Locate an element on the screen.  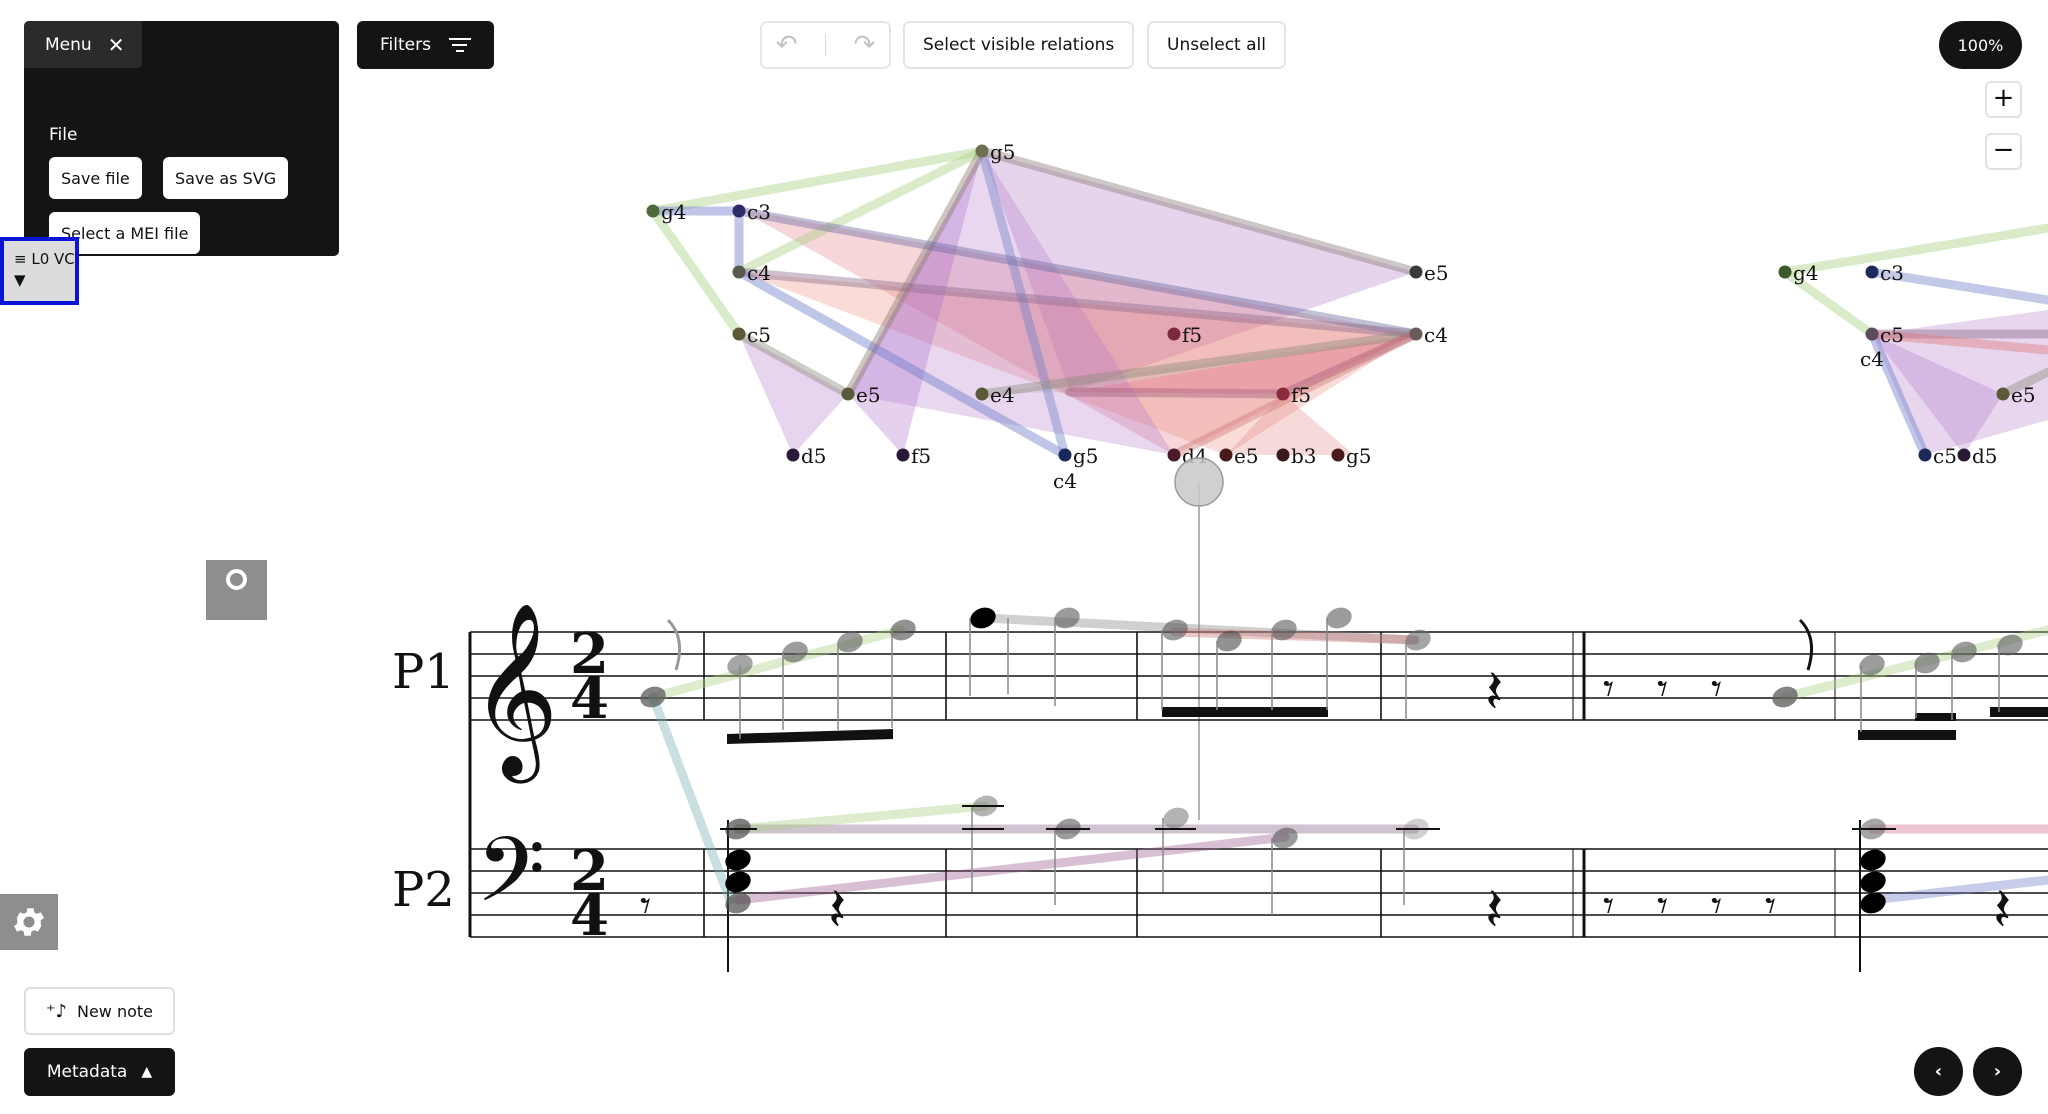
graph-node: c3 is located at coordinates (1884, 273).